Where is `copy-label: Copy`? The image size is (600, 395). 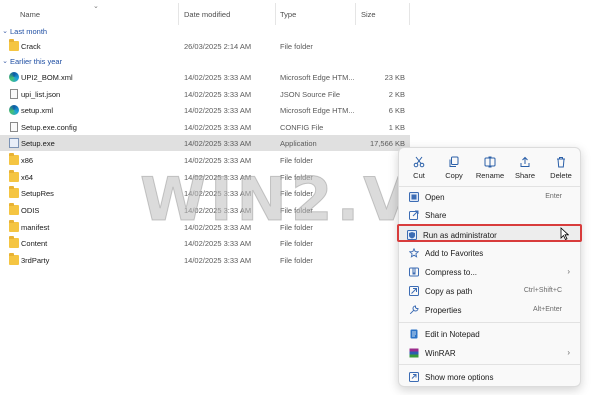
copy-label: Copy is located at coordinates (454, 175).